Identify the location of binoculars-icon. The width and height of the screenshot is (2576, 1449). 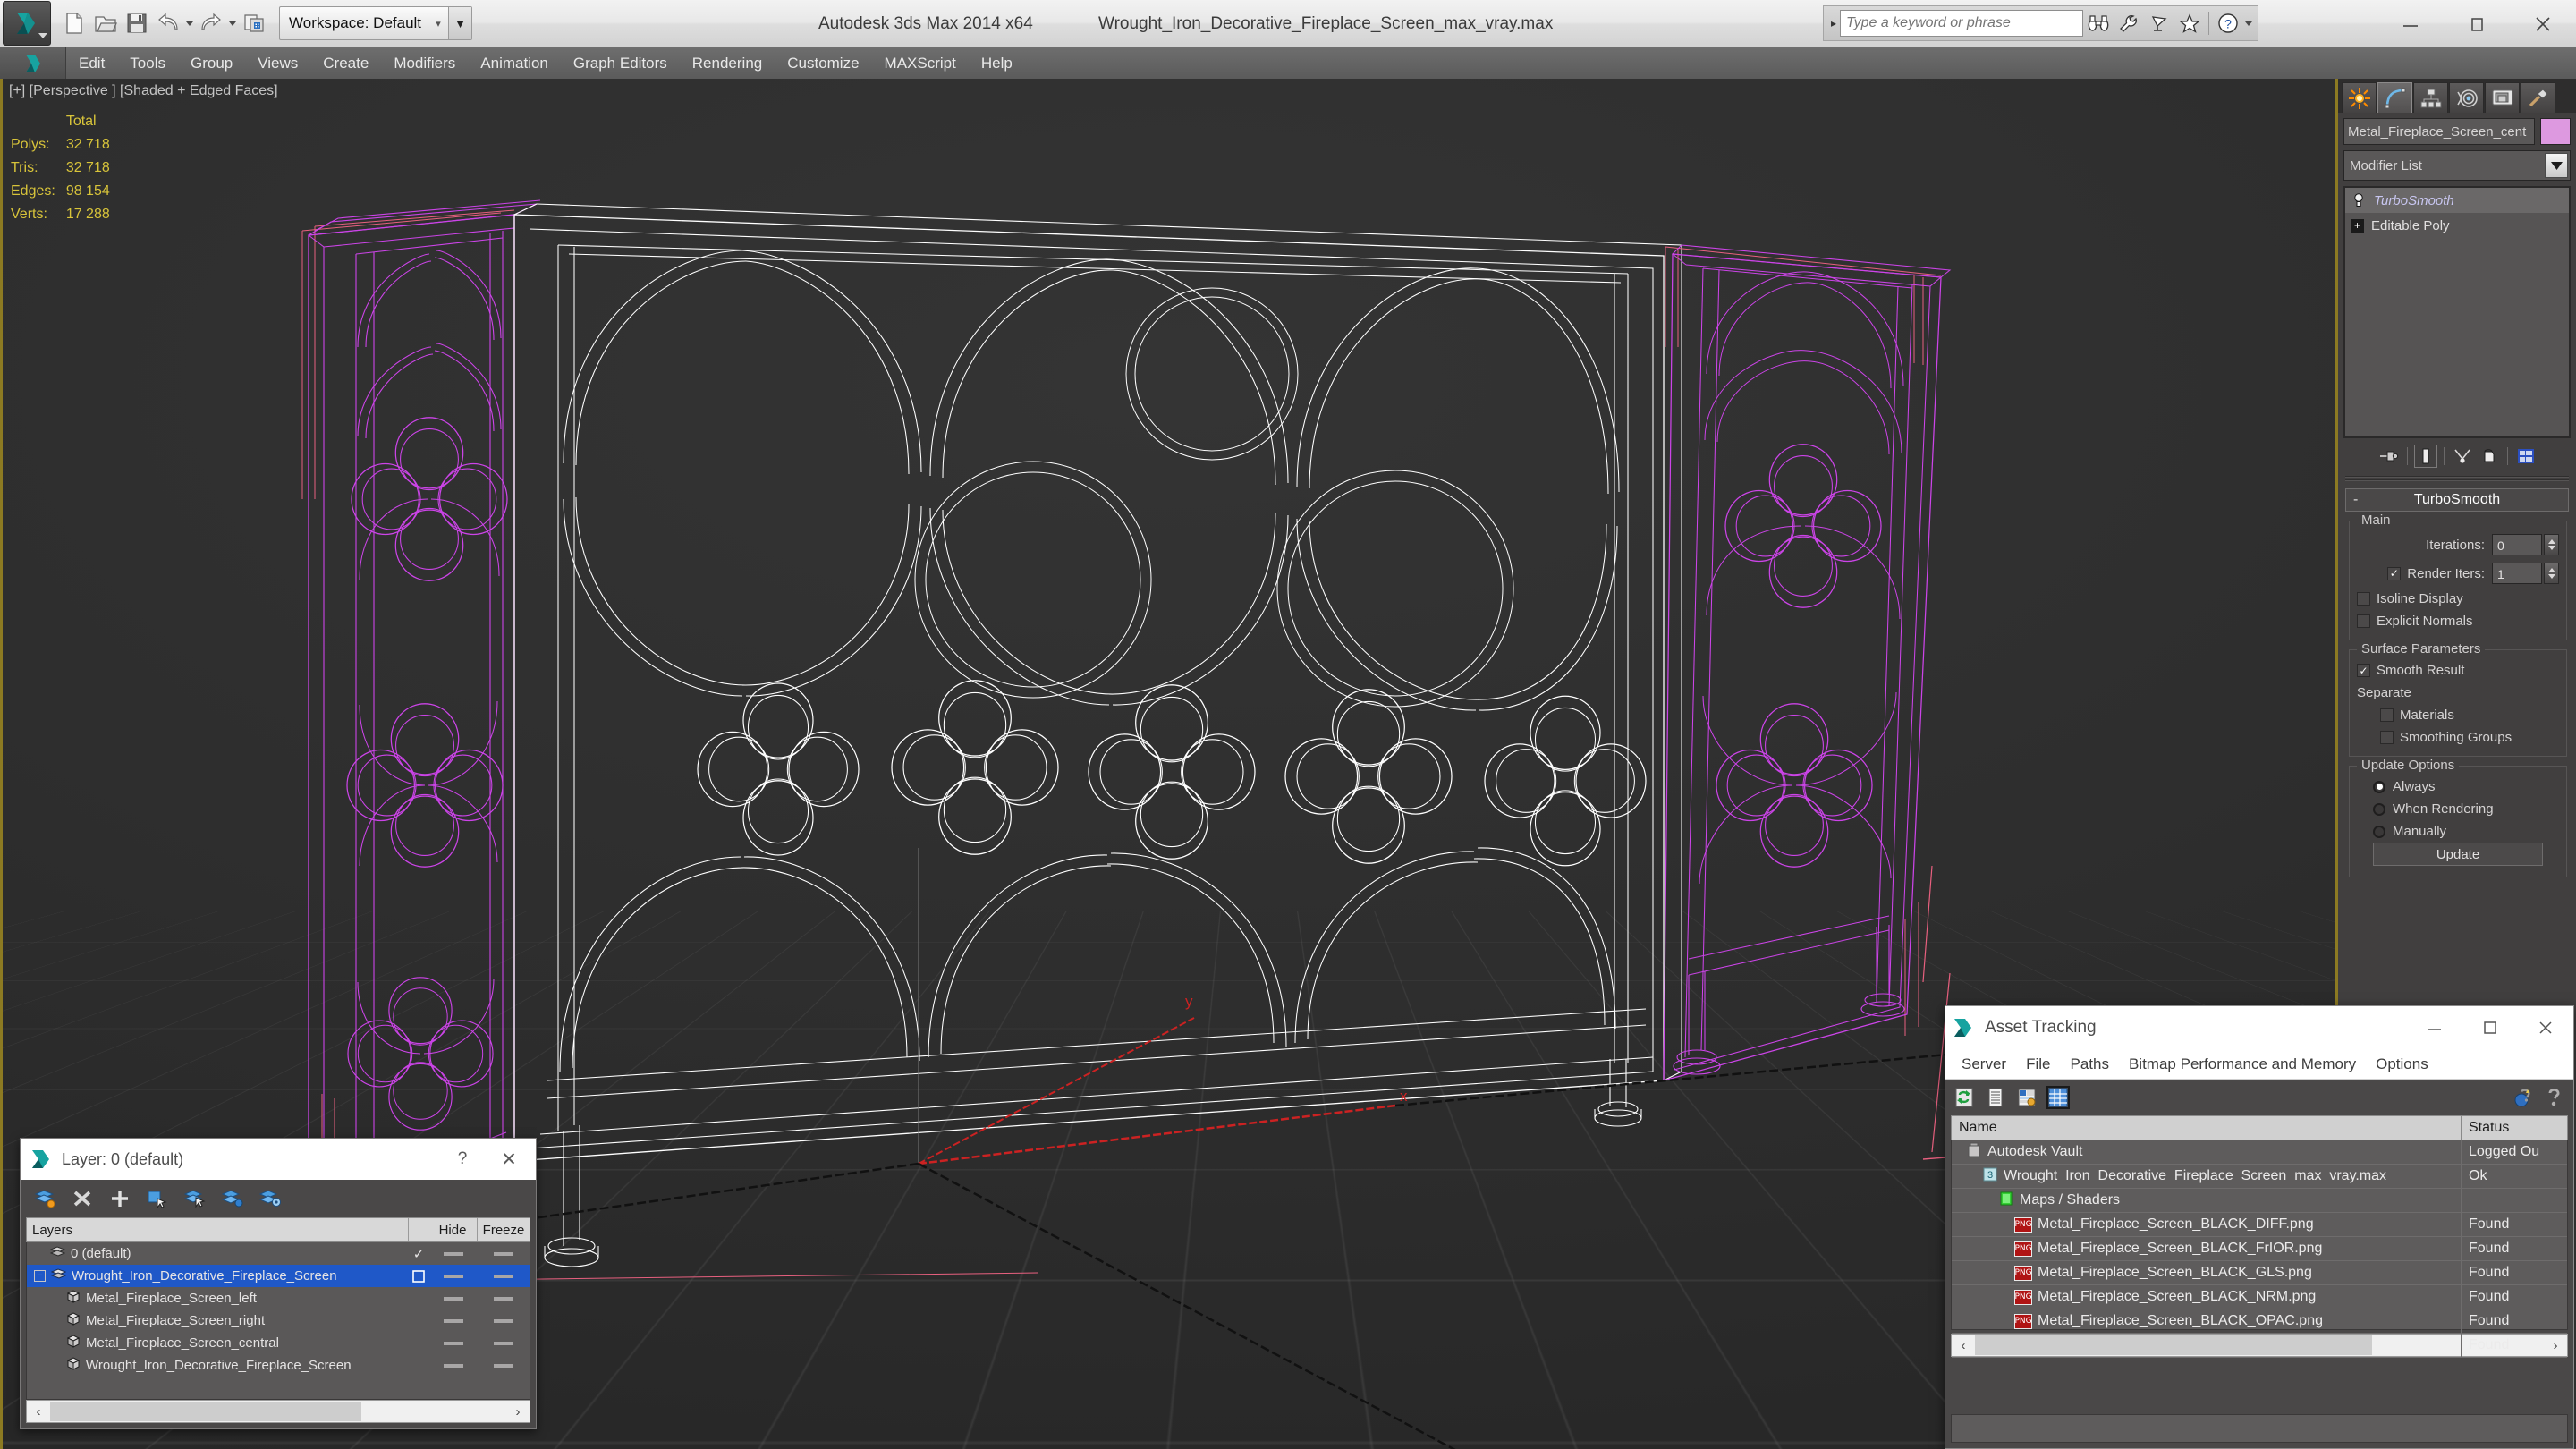
(2098, 23).